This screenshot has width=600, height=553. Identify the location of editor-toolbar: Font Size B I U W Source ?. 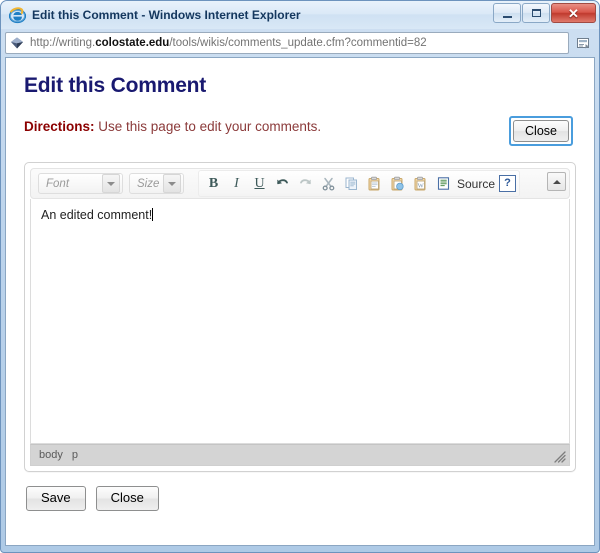
(300, 184).